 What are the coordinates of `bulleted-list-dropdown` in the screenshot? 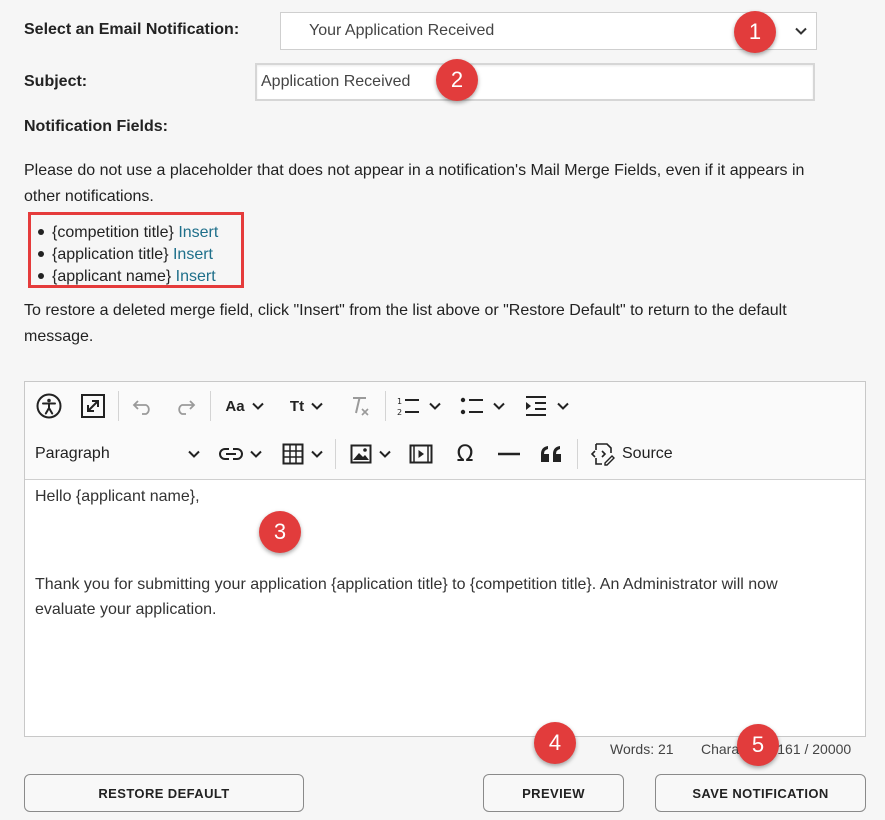 It's located at (483, 406).